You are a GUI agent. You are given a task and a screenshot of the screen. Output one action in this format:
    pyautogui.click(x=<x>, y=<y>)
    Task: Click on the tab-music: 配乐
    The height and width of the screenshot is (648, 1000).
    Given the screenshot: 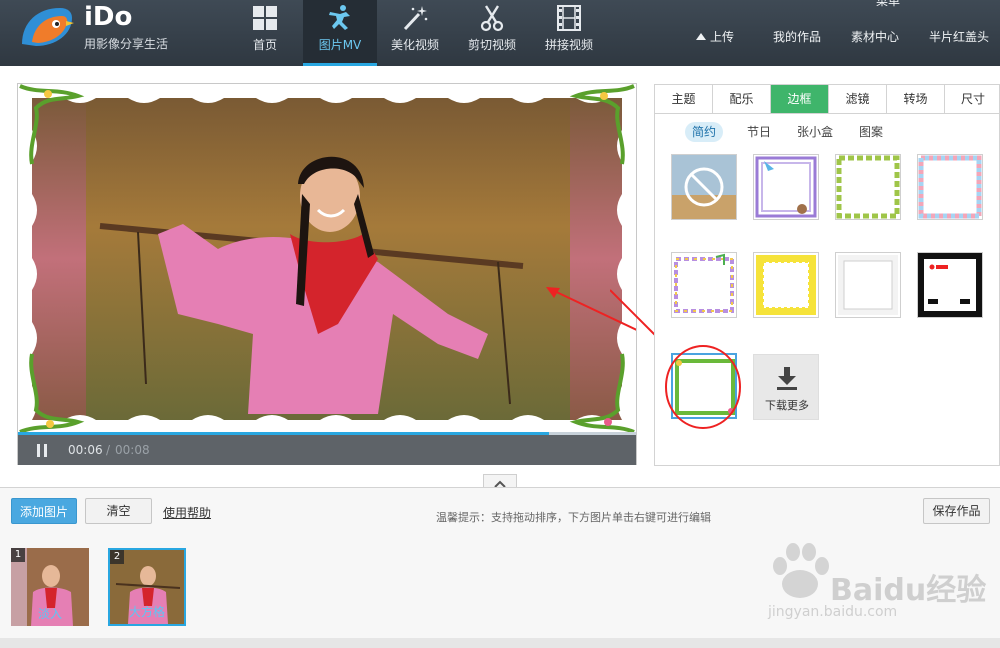 What is the action you would take?
    pyautogui.click(x=742, y=99)
    